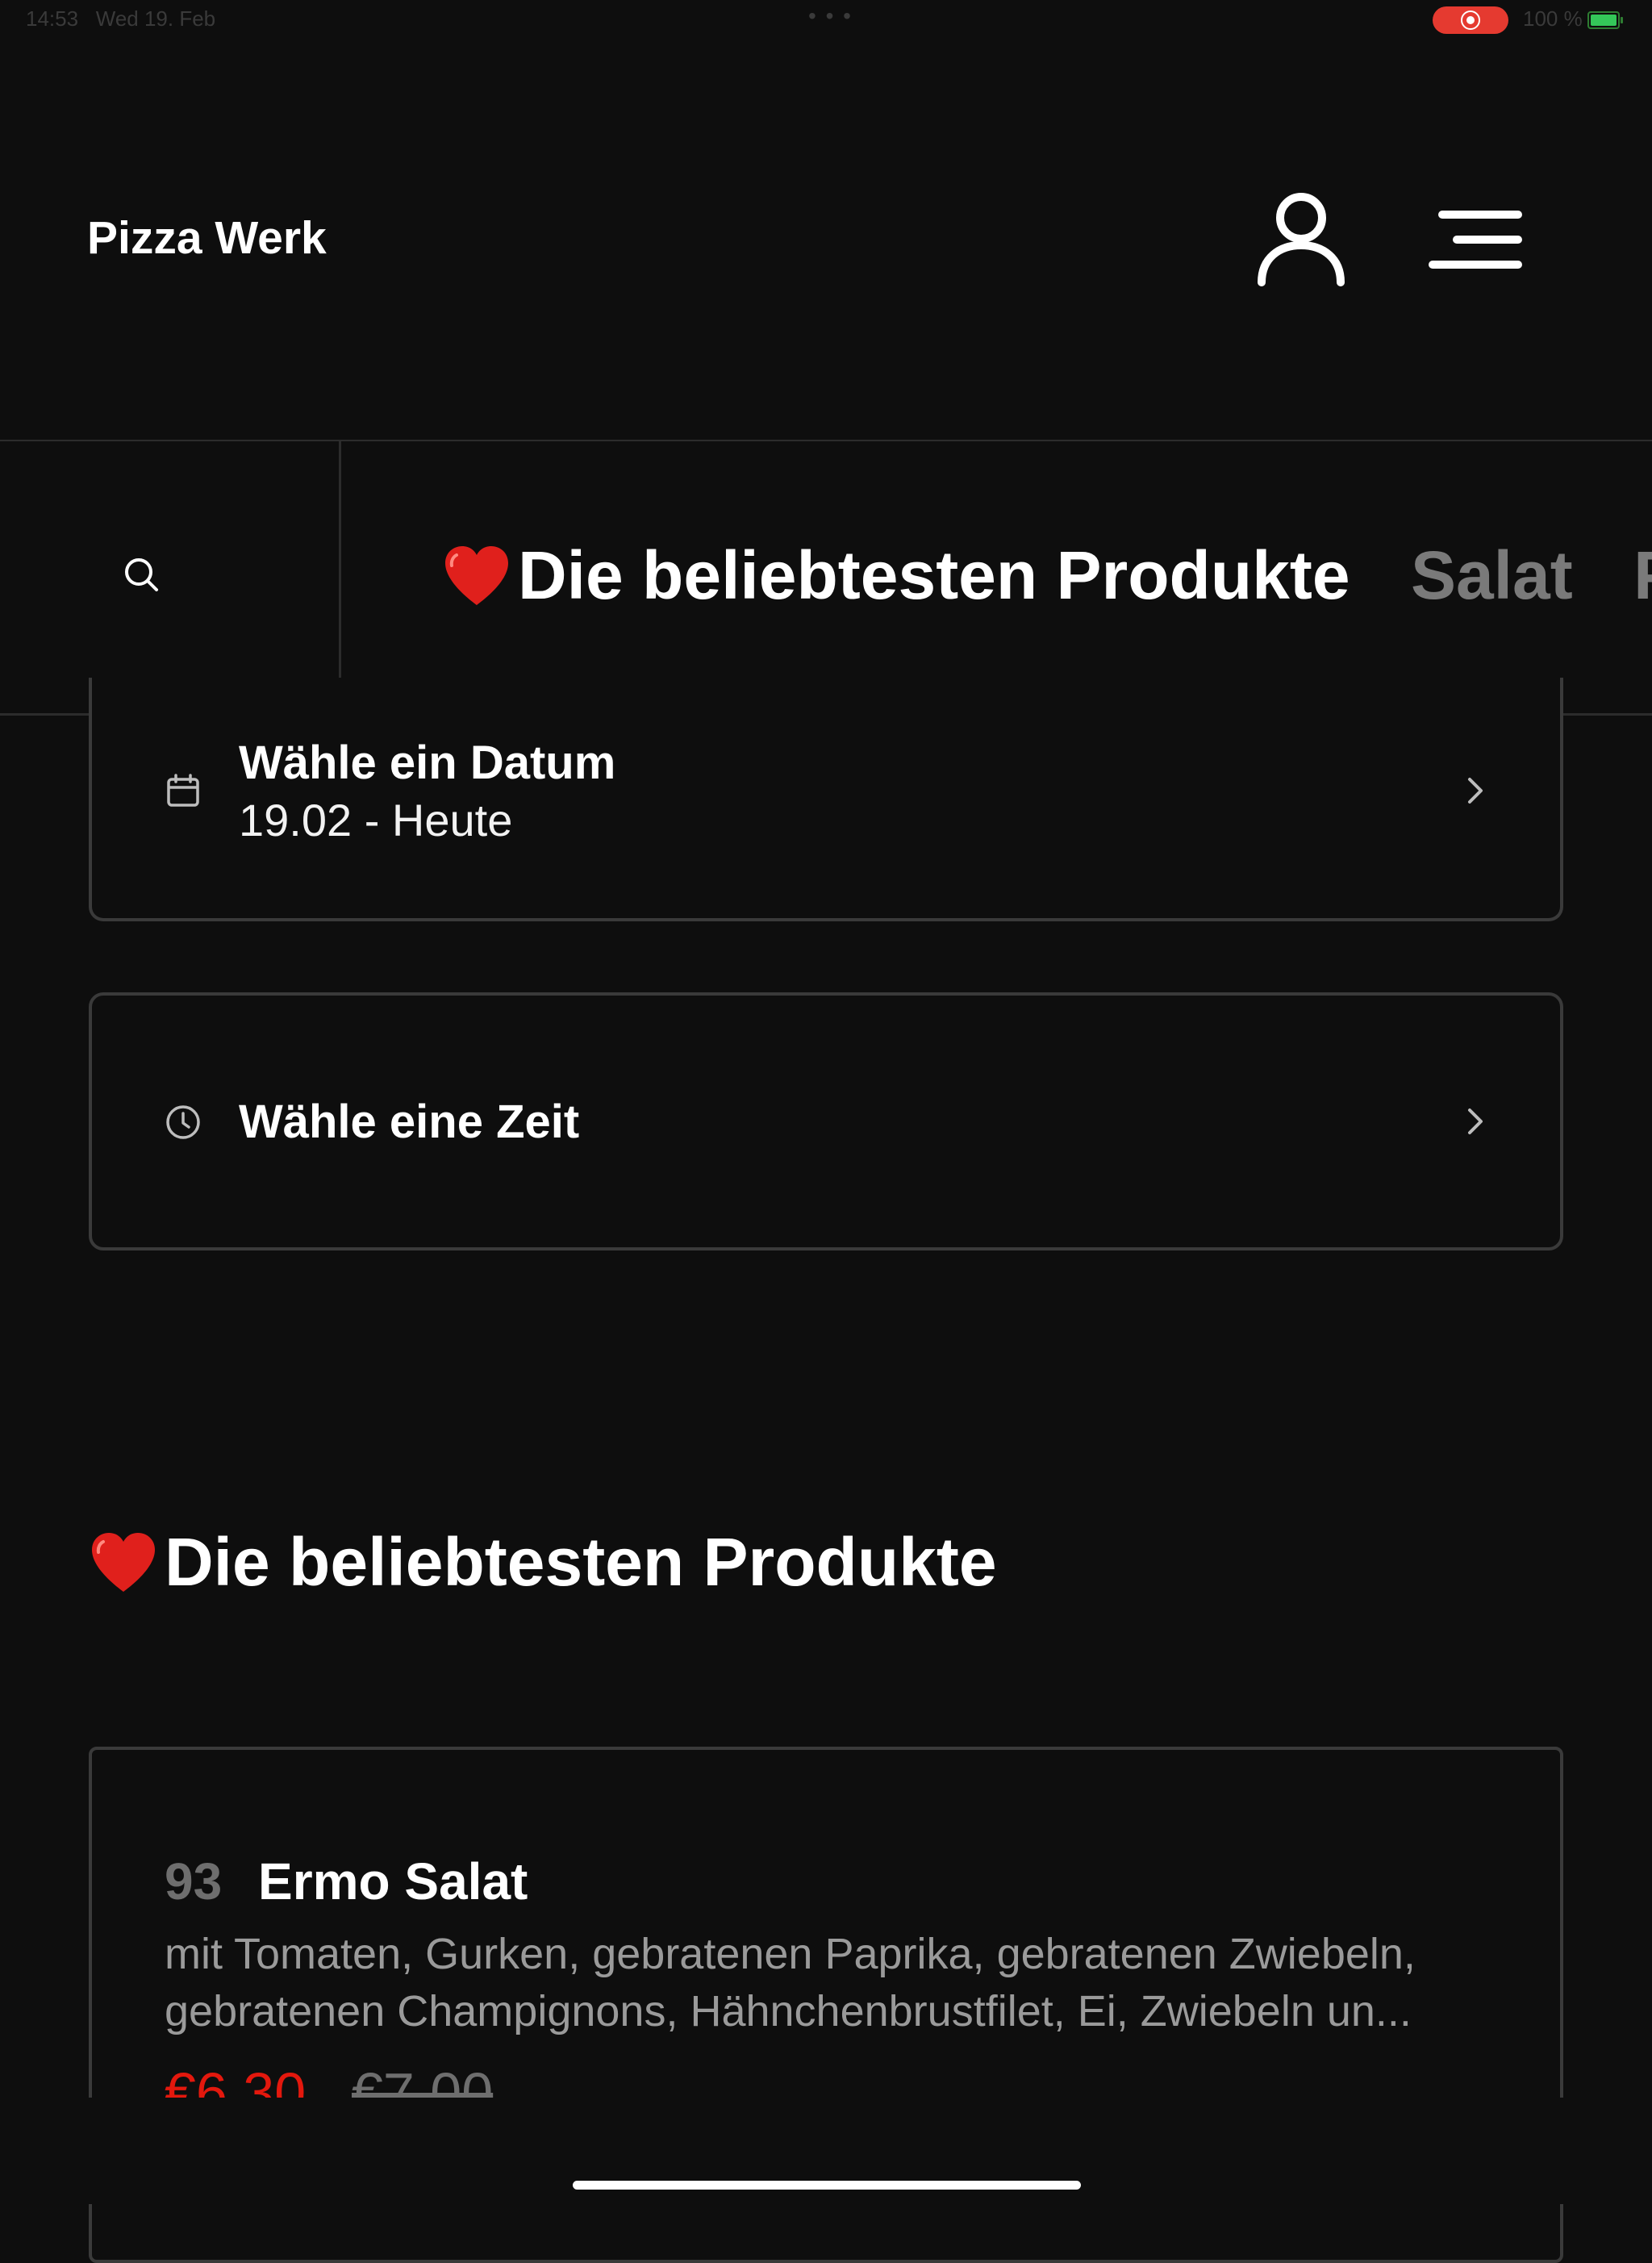 This screenshot has width=1652, height=2263. Describe the element at coordinates (207, 238) in the screenshot. I see `brand-logo-text: Pizza Werk` at that location.